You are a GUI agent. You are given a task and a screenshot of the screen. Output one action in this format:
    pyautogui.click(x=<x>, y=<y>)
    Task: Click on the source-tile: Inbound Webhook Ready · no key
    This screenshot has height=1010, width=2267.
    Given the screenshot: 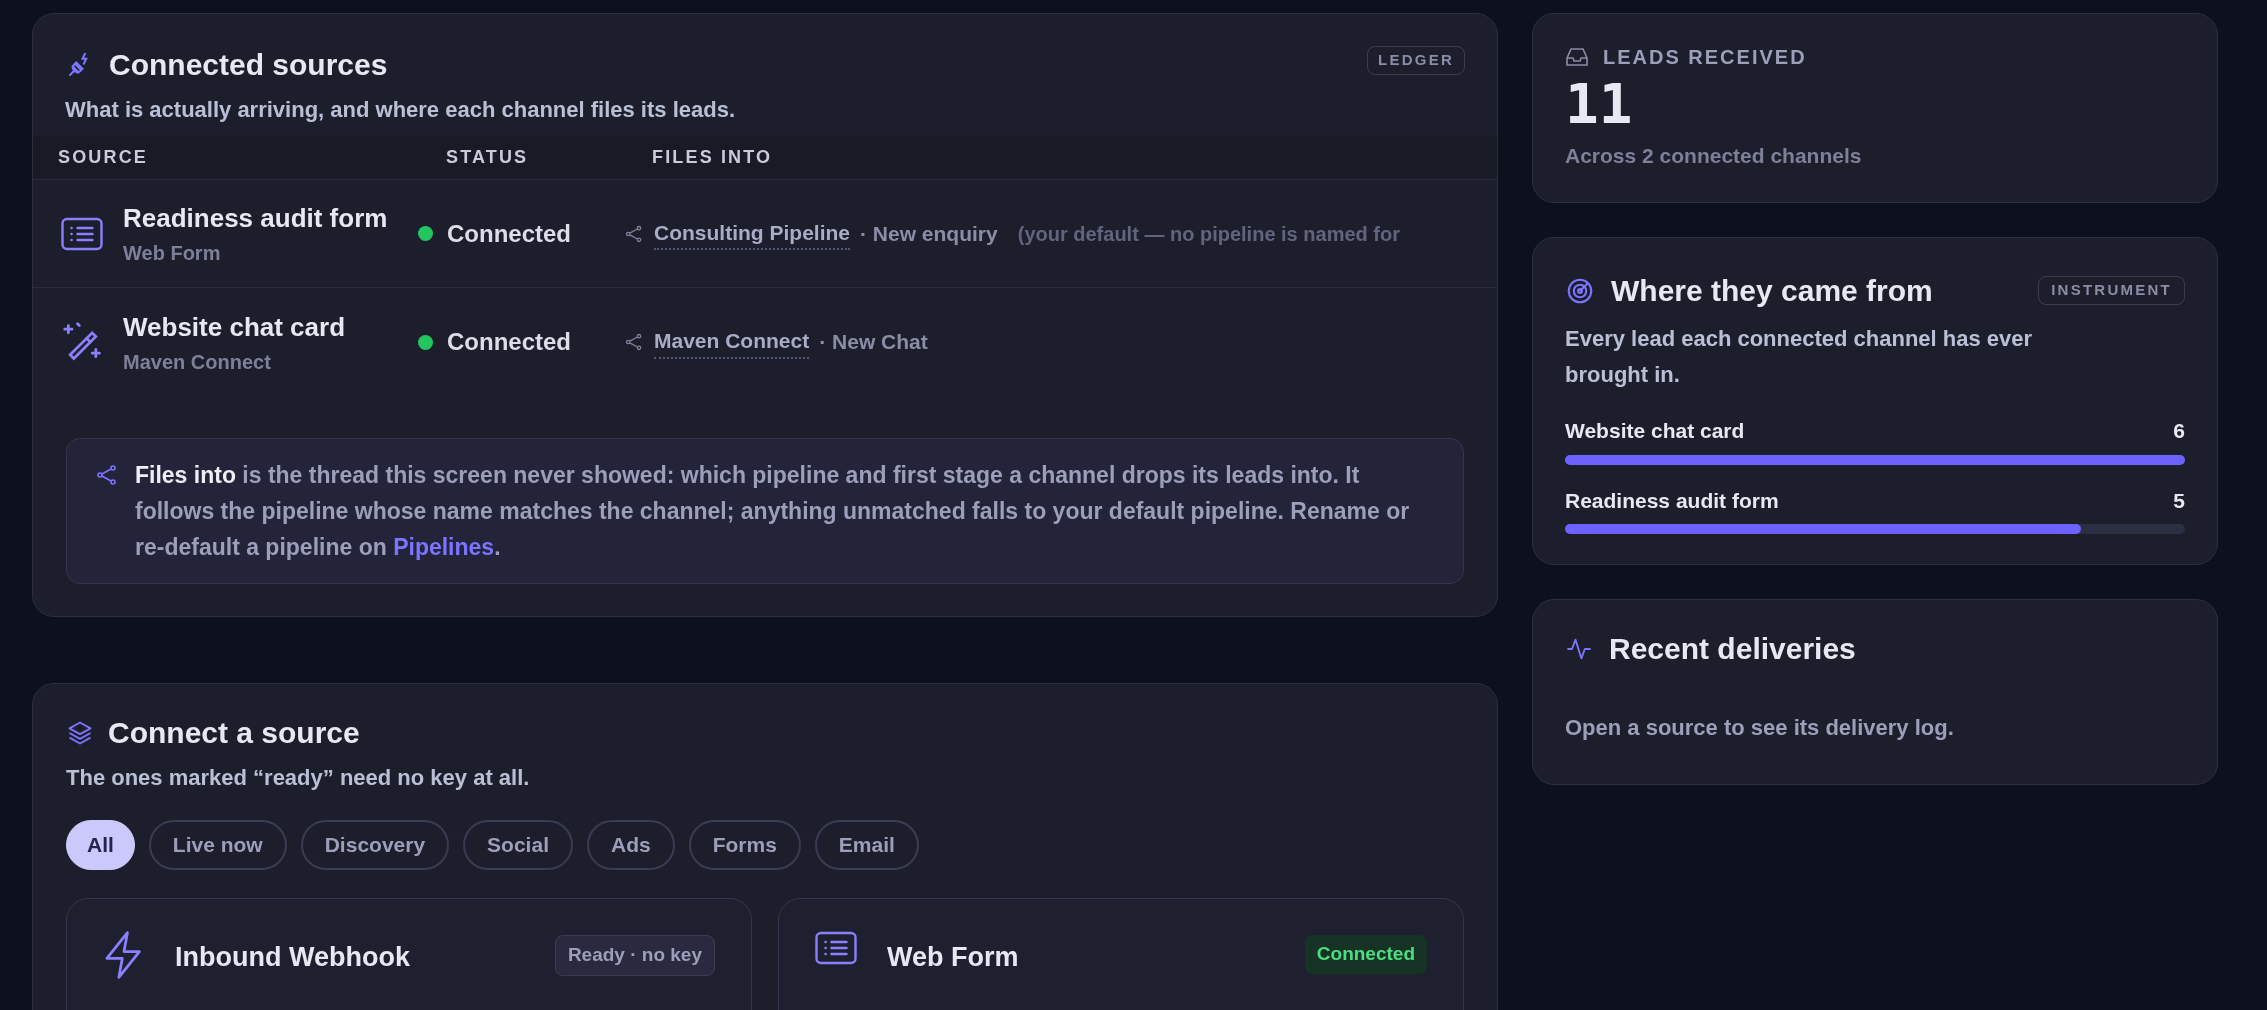 What is the action you would take?
    pyautogui.click(x=409, y=954)
    